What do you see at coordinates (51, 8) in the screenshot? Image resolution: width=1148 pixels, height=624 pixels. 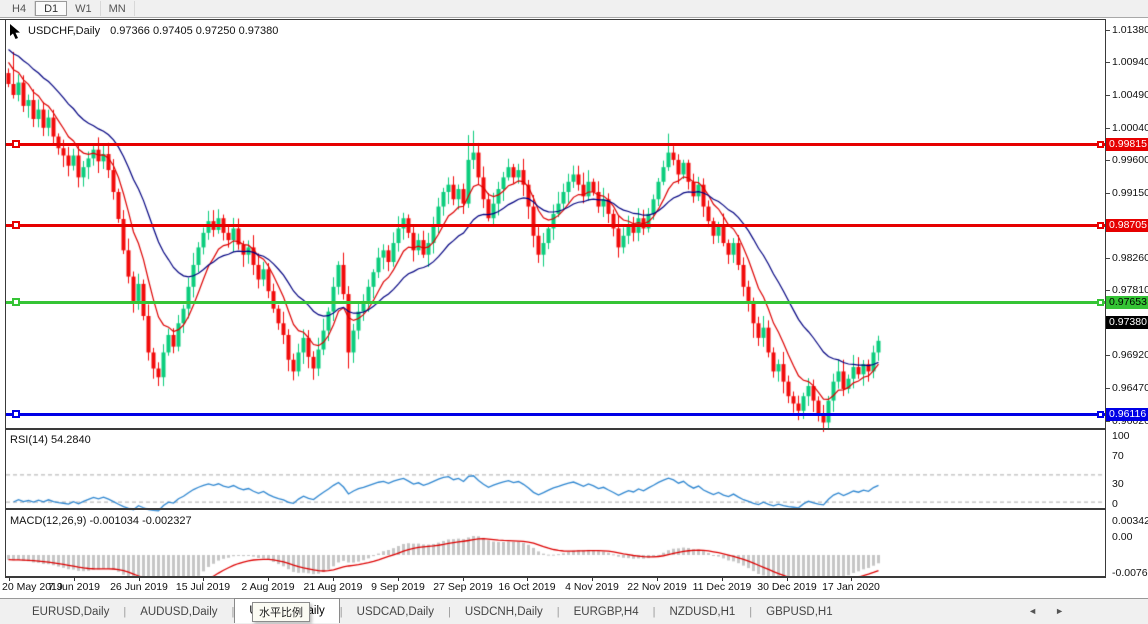 I see `timeframe-button-d1: D1` at bounding box center [51, 8].